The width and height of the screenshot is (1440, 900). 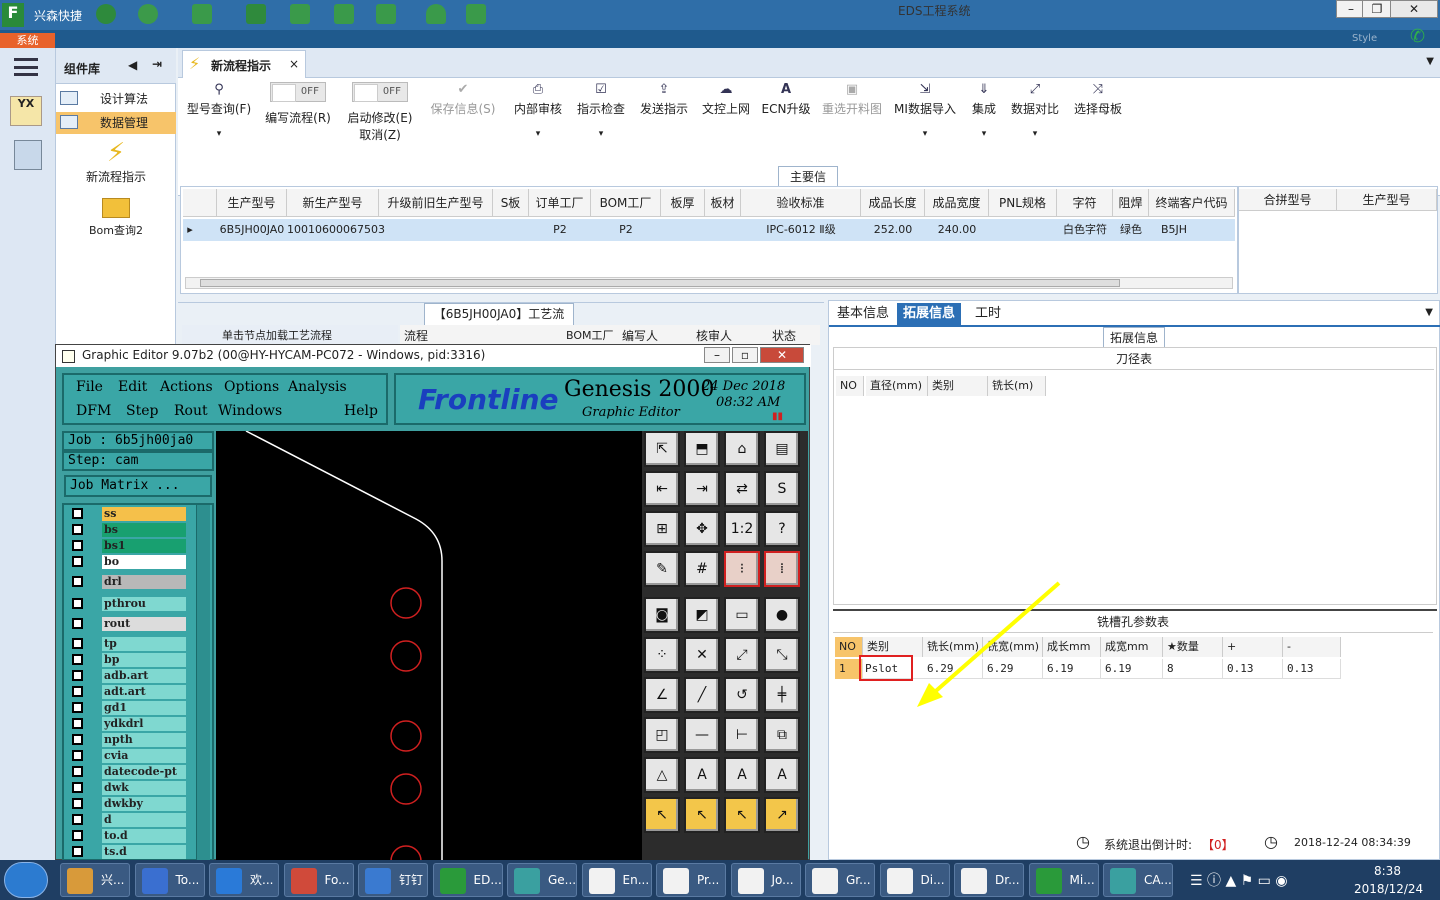 I want to click on triangle-icon: △, so click(x=662, y=775).